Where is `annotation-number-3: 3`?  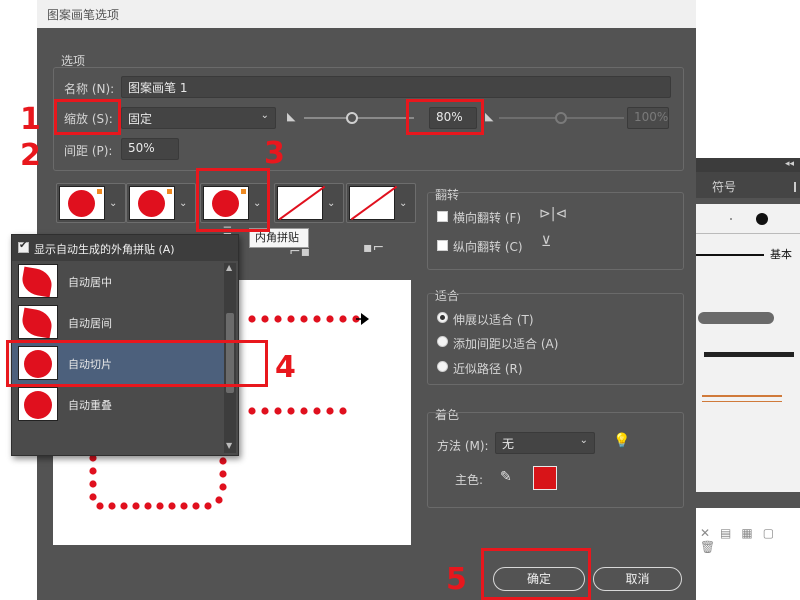 annotation-number-3: 3 is located at coordinates (274, 153).